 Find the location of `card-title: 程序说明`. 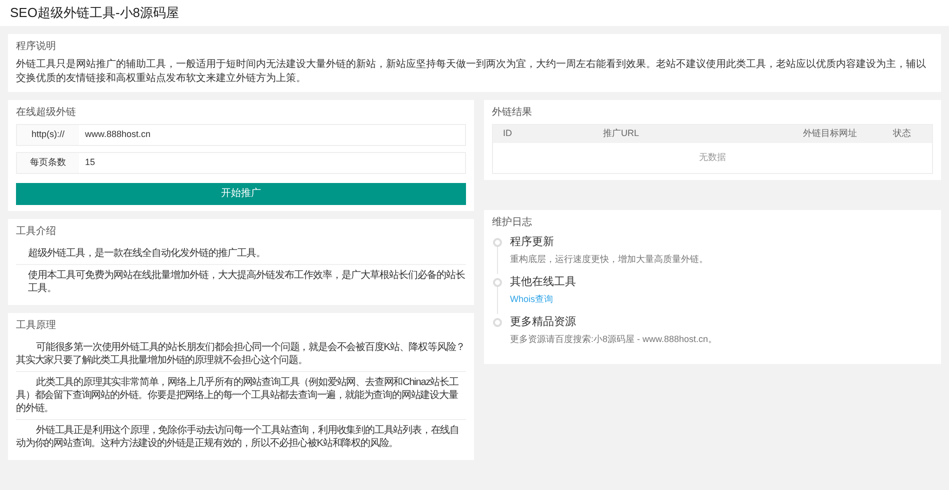

card-title: 程序说明 is located at coordinates (36, 47).